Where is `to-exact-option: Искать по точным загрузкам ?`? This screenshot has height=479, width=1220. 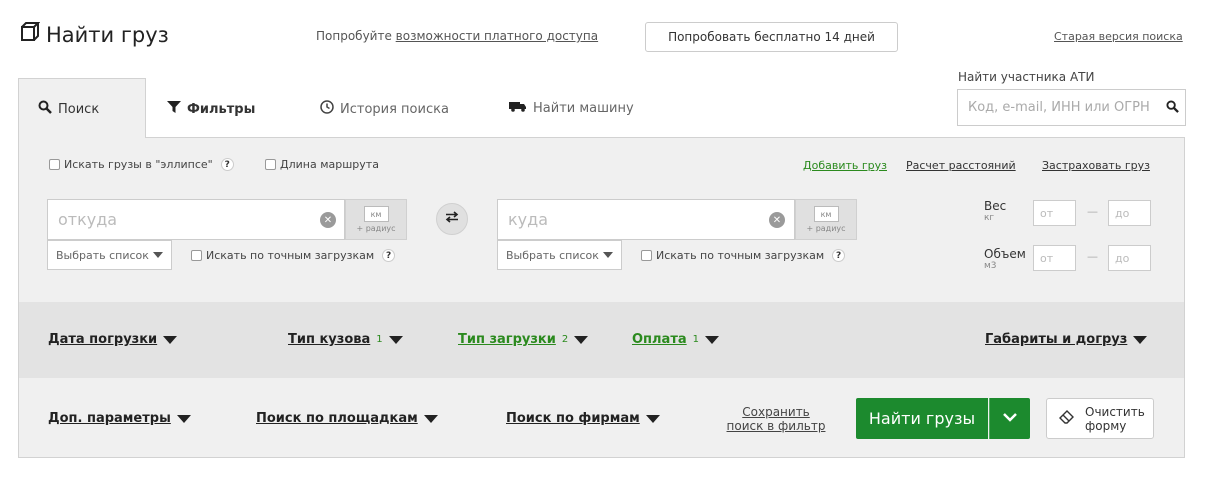
to-exact-option: Искать по точным загрузкам ? is located at coordinates (743, 255).